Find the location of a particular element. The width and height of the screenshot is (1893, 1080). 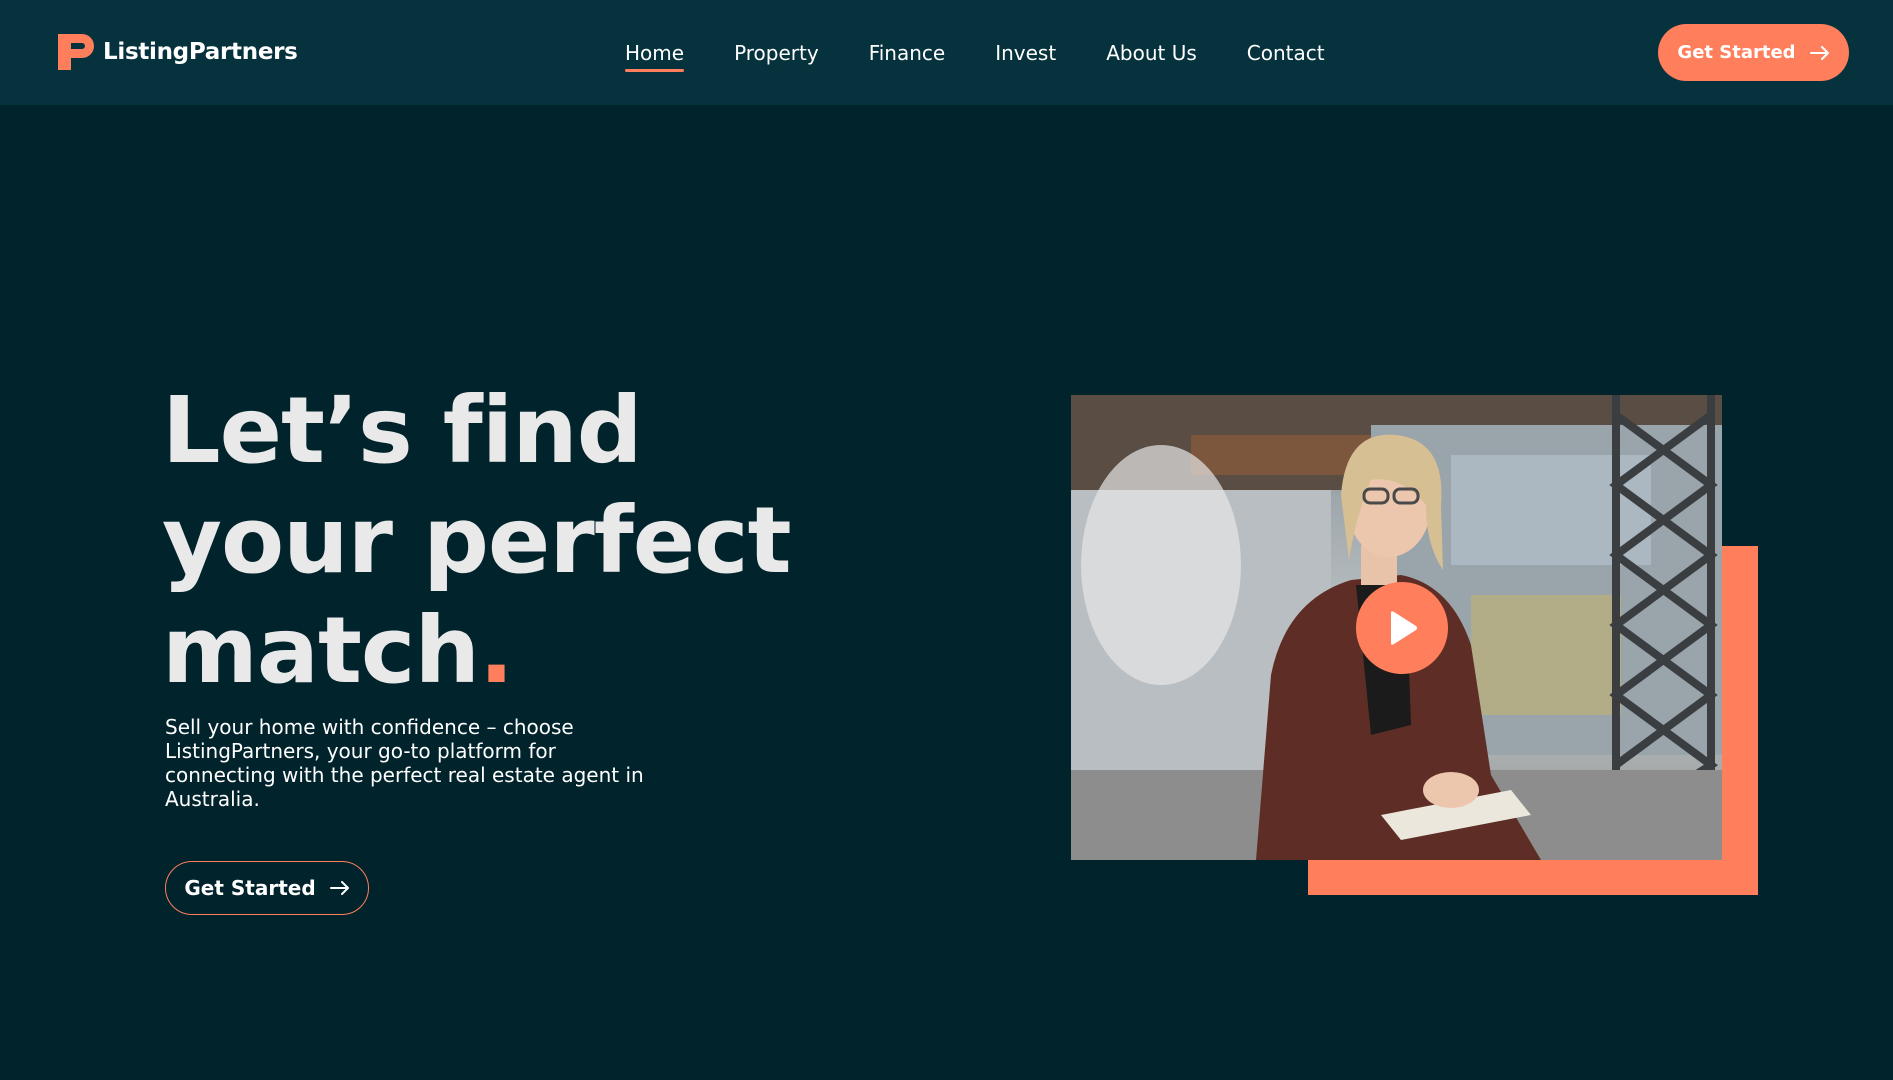

nav-about-us: About Us is located at coordinates (1151, 53).